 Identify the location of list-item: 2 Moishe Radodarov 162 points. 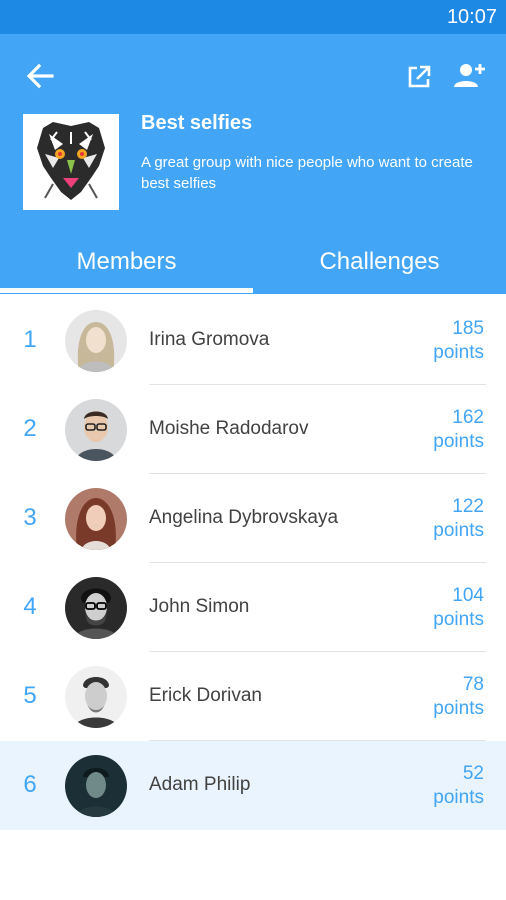
(253, 429).